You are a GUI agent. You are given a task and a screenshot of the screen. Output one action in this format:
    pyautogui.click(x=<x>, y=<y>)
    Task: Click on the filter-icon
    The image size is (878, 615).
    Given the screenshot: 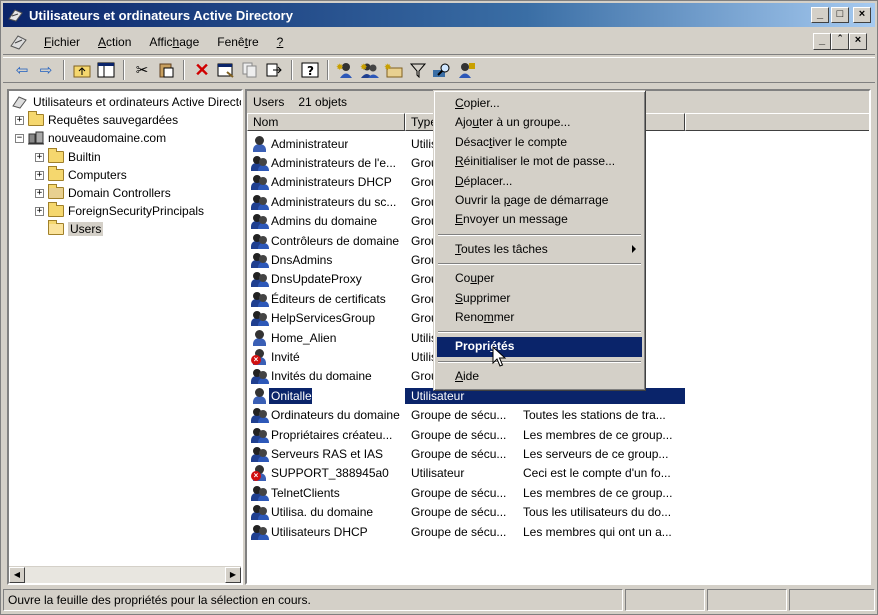 What is the action you would take?
    pyautogui.click(x=418, y=70)
    